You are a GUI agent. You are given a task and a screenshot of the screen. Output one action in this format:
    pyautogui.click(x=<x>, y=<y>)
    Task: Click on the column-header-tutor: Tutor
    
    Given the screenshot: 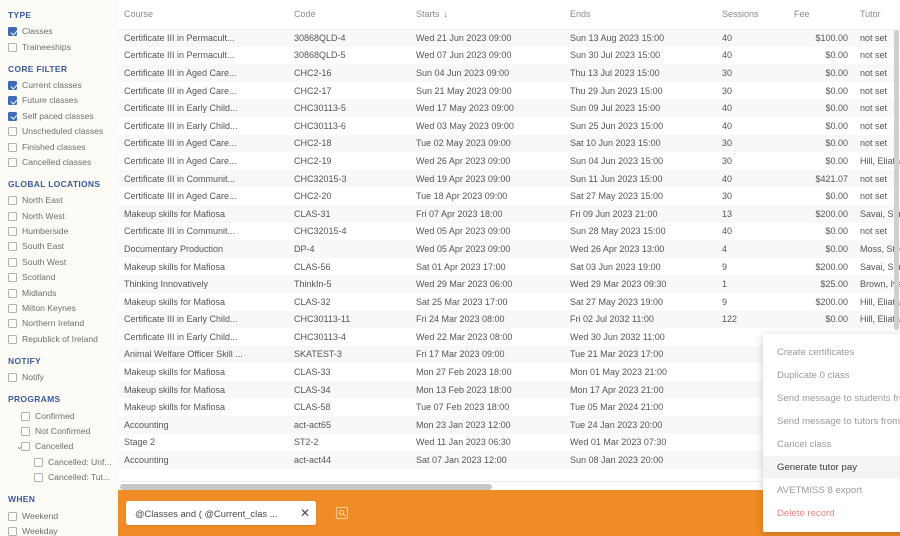 What is the action you would take?
    pyautogui.click(x=877, y=15)
    